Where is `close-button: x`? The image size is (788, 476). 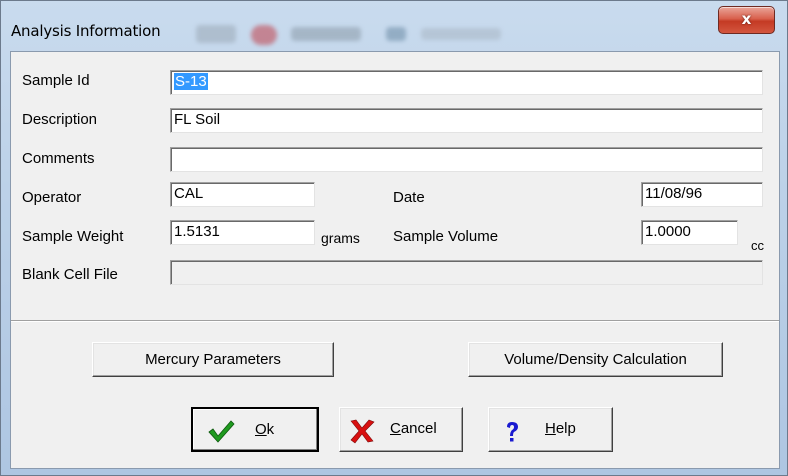 close-button: x is located at coordinates (746, 20).